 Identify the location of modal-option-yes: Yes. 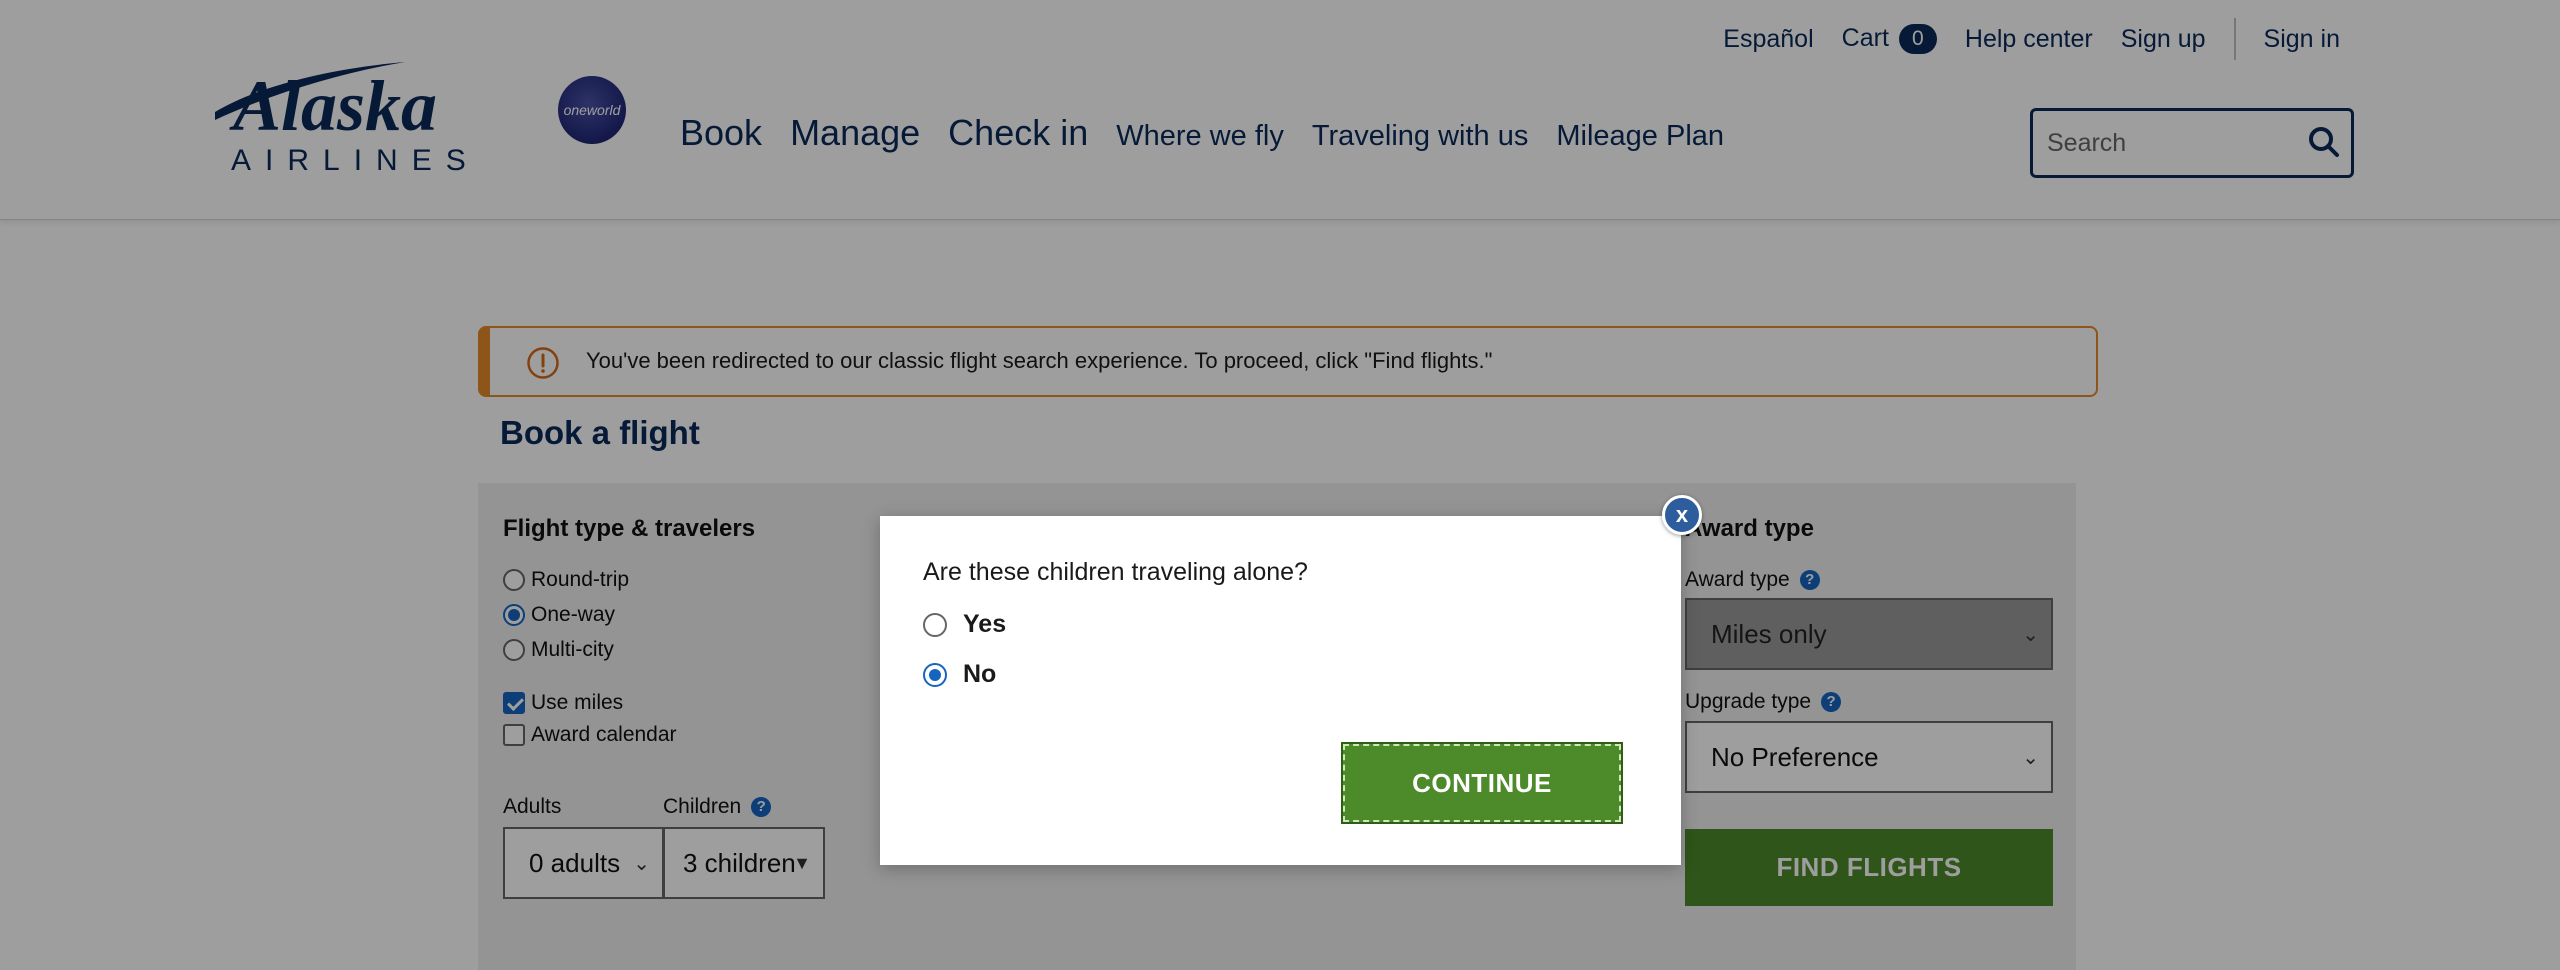
(964, 624).